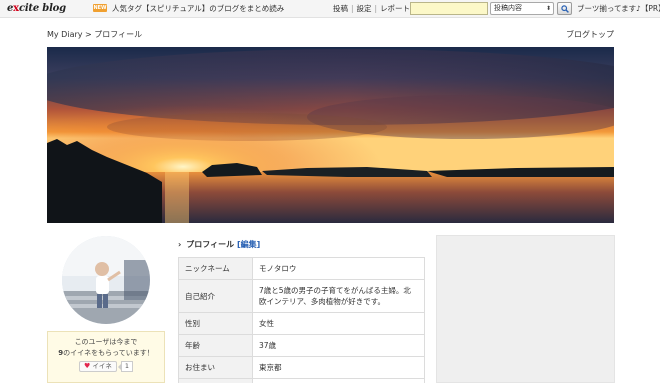 The height and width of the screenshot is (383, 660). I want to click on table-row: お住まい 東京都, so click(301, 367).